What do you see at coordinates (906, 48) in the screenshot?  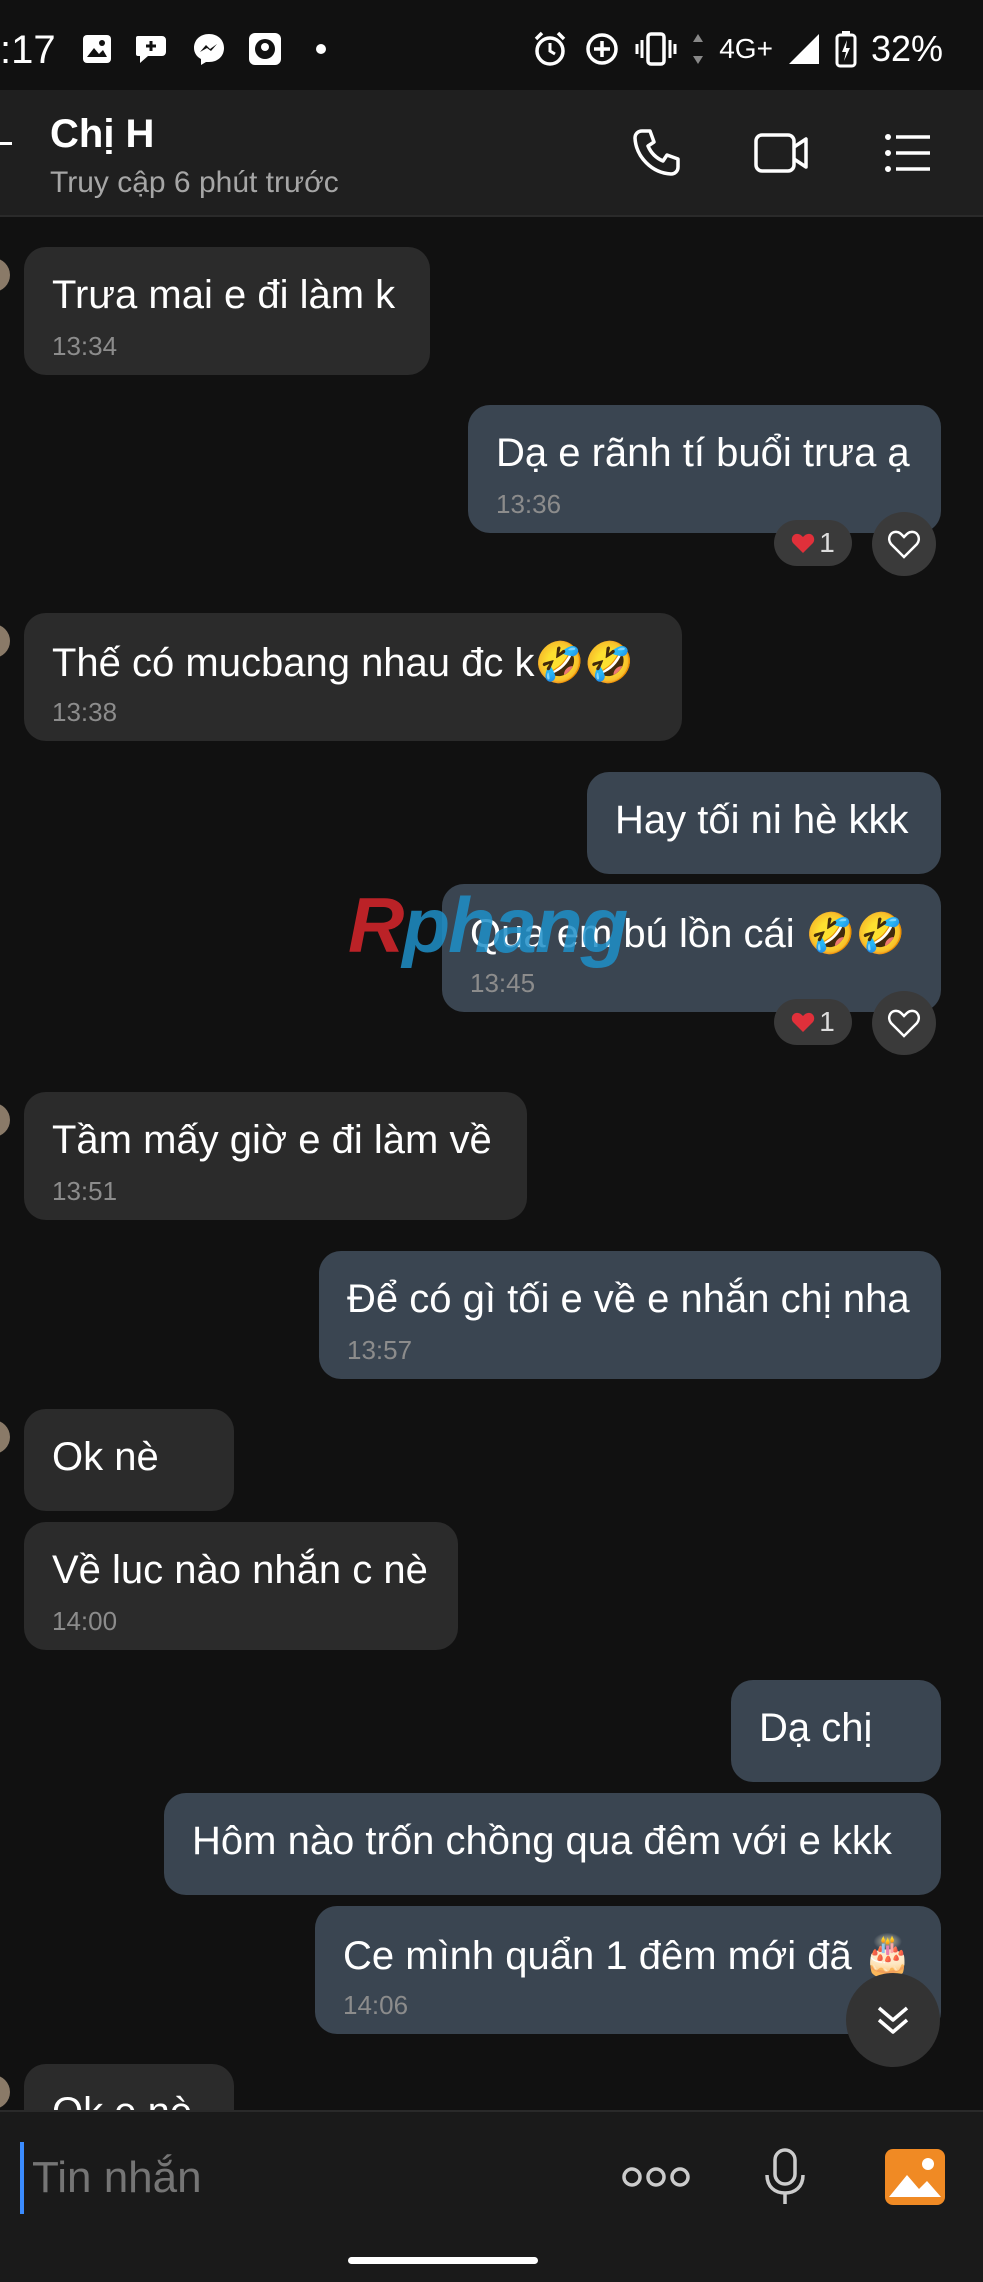 I see `battery-level: 32%` at bounding box center [906, 48].